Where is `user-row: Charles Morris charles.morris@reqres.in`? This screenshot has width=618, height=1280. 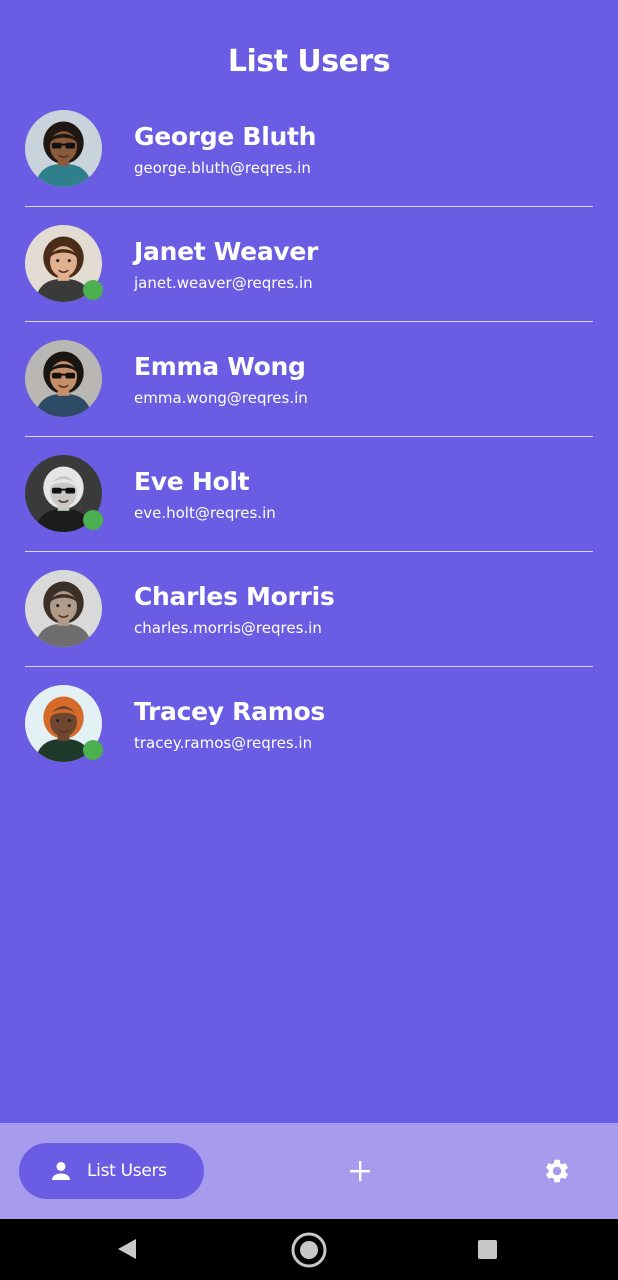
user-row: Charles Morris charles.morris@reqres.in is located at coordinates (309, 609).